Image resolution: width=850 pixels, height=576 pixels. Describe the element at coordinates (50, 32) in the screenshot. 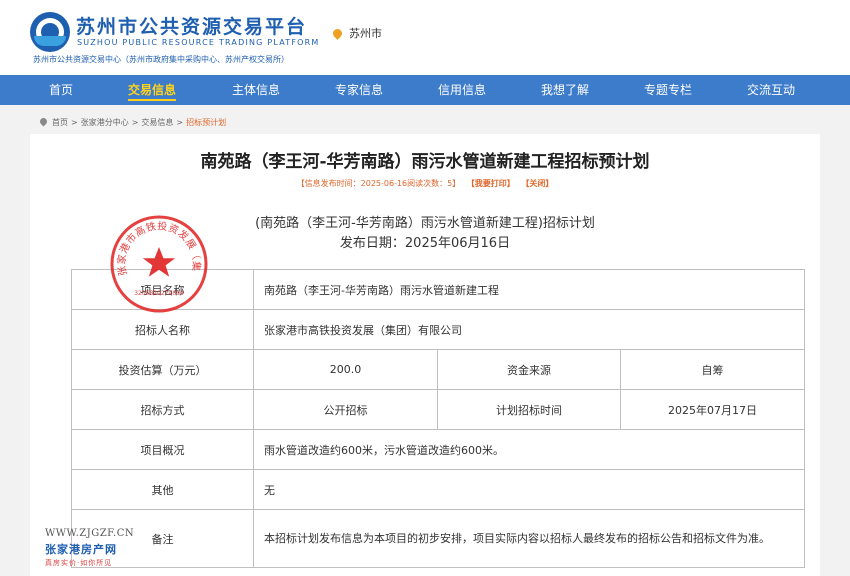

I see `platform-logo-icon` at that location.